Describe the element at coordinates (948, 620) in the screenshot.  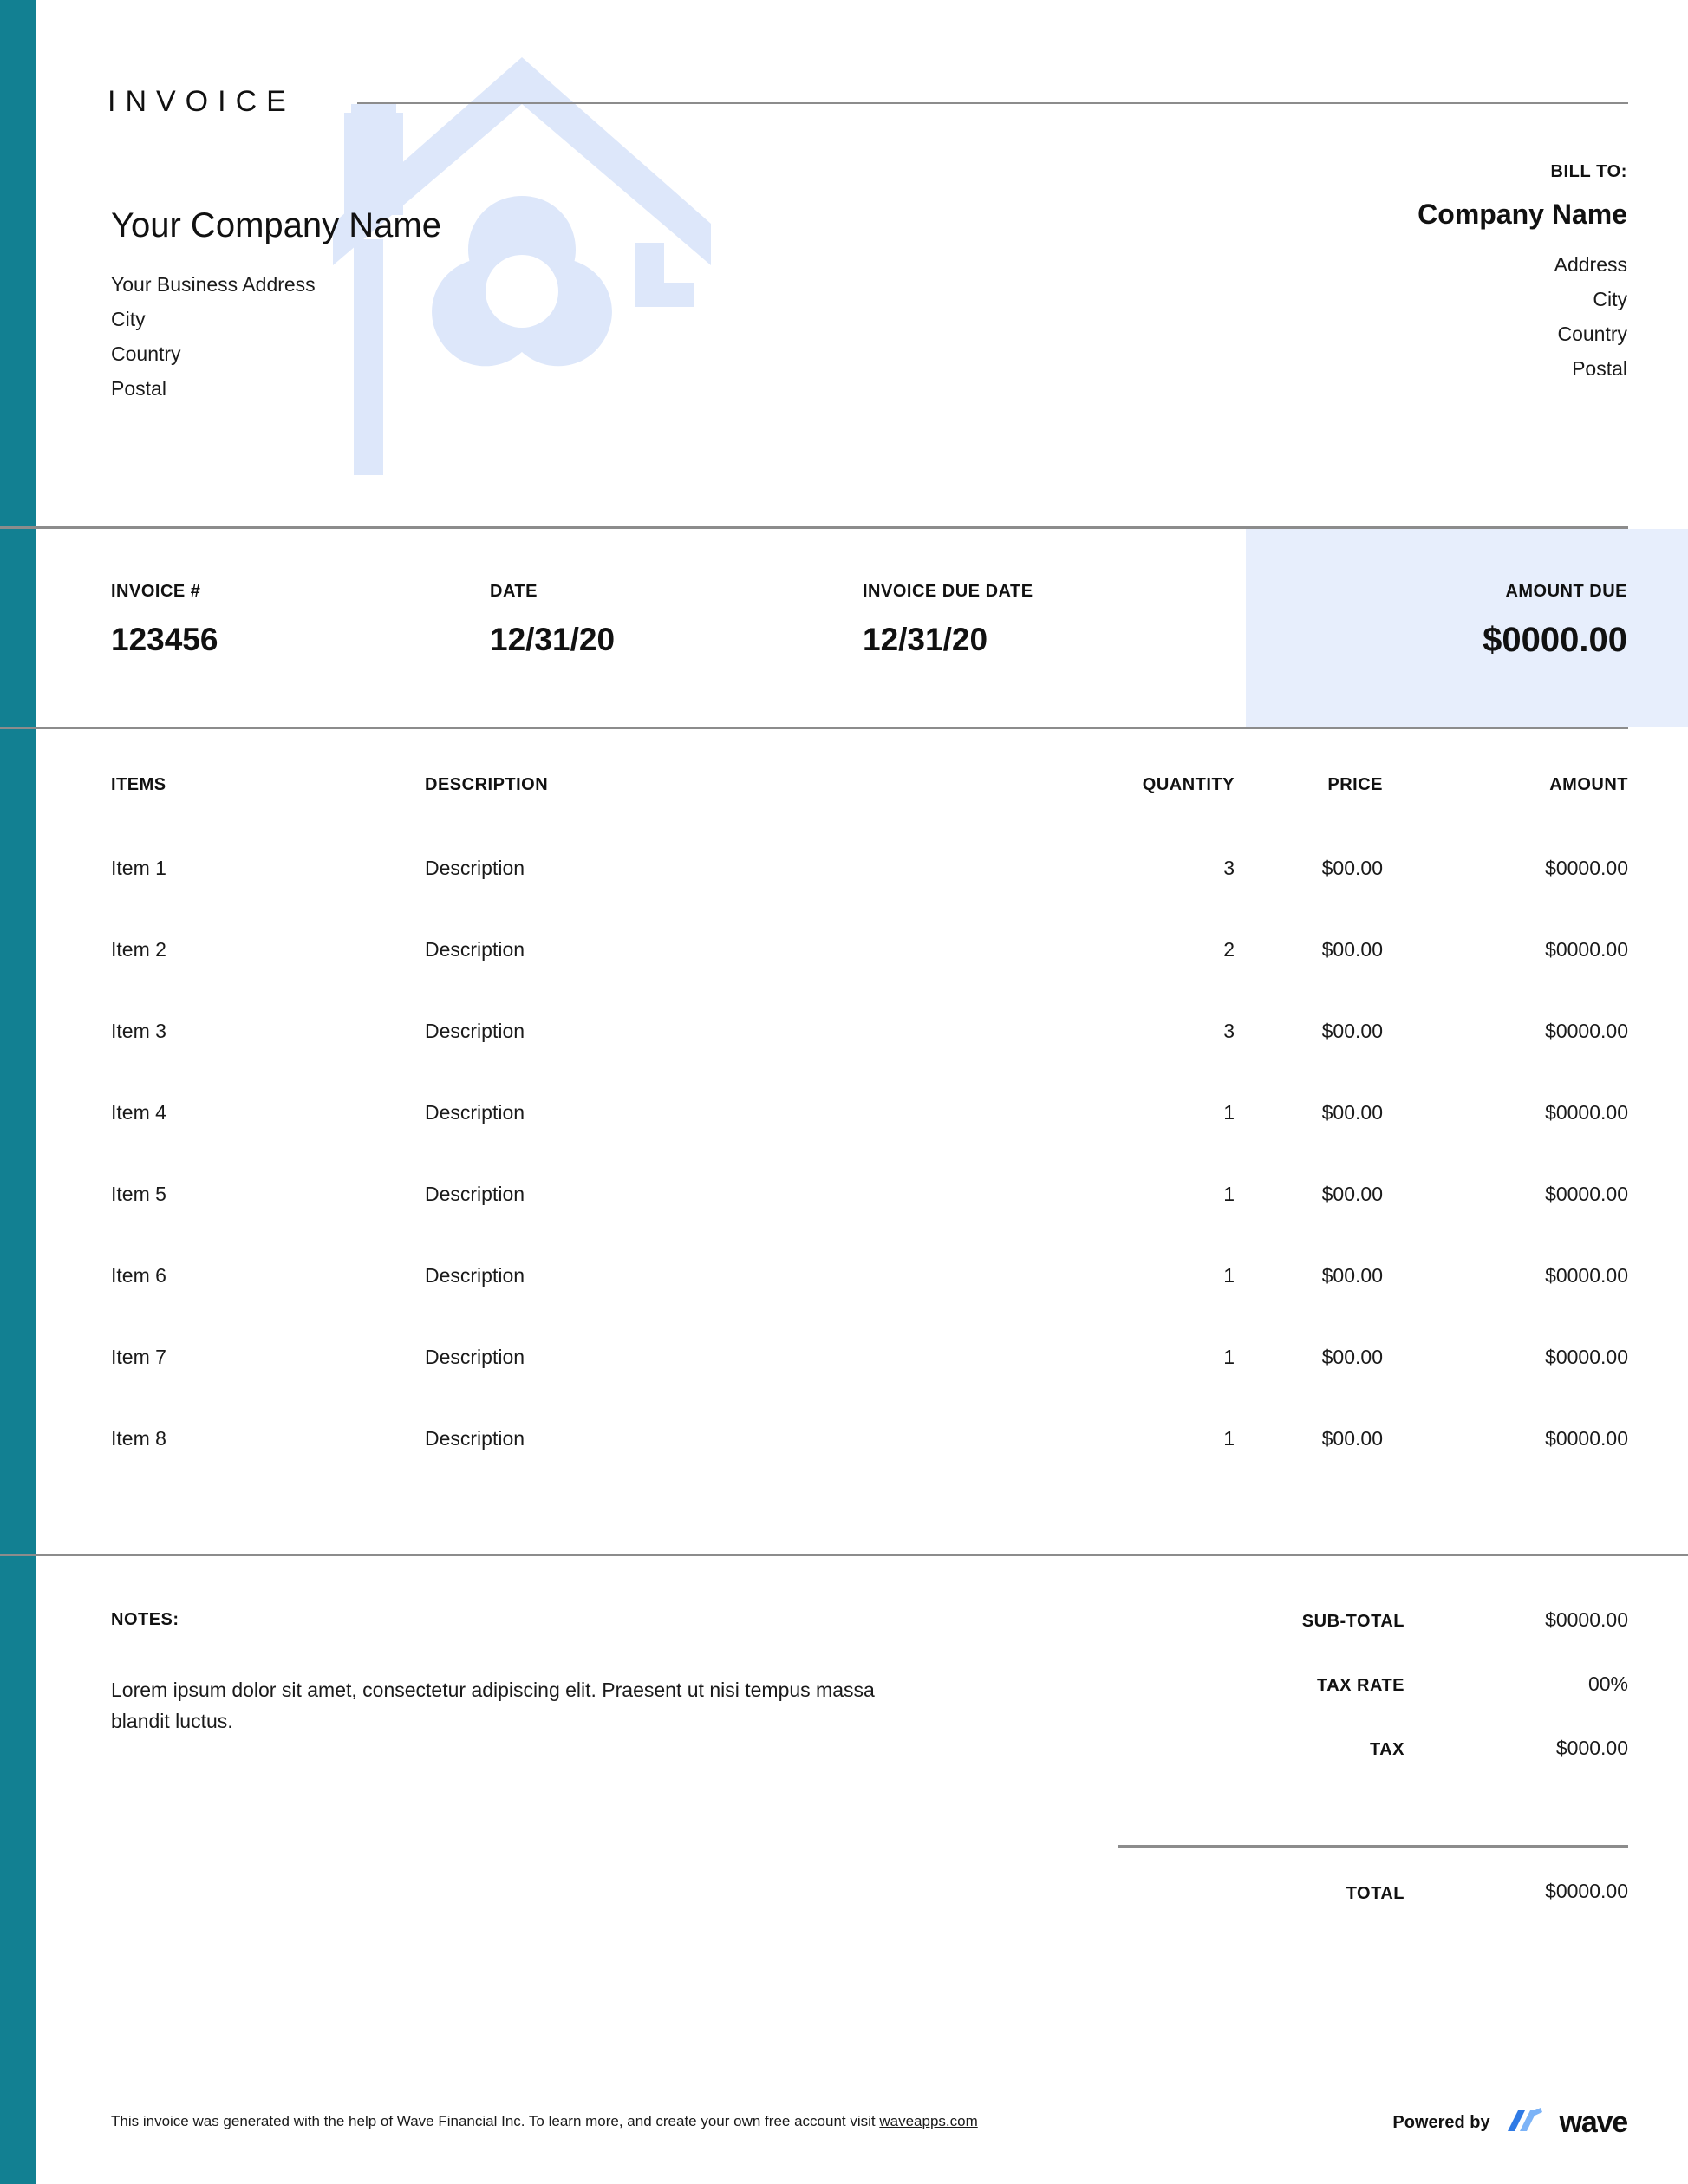
I see `meta-due-date: INVOICE DUE DATE 12/31/20` at that location.